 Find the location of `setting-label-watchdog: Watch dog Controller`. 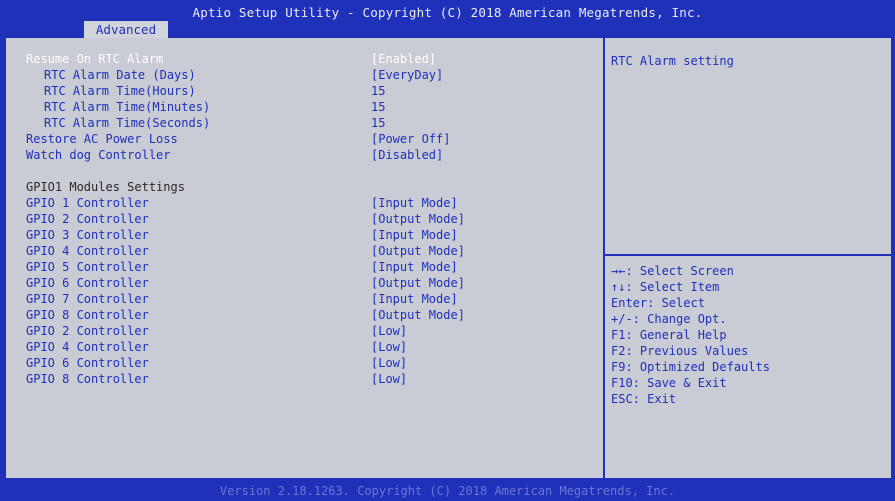

setting-label-watchdog: Watch dog Controller is located at coordinates (98, 155).